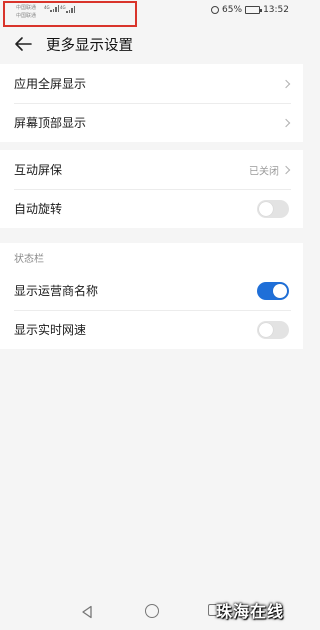 The width and height of the screenshot is (320, 630). Describe the element at coordinates (87, 612) in the screenshot. I see `nav-back-icon` at that location.